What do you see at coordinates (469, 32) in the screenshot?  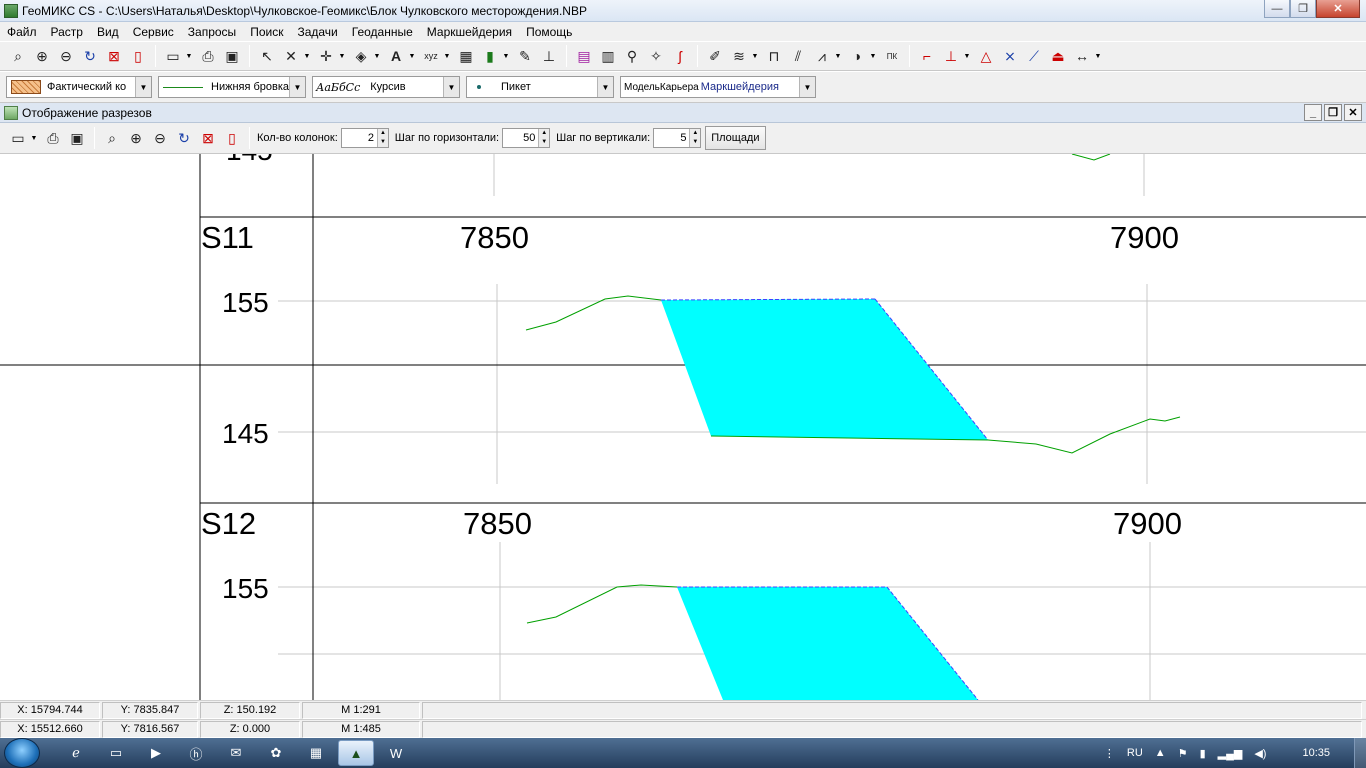 I see `menu-surveying: Маркшейдерия` at bounding box center [469, 32].